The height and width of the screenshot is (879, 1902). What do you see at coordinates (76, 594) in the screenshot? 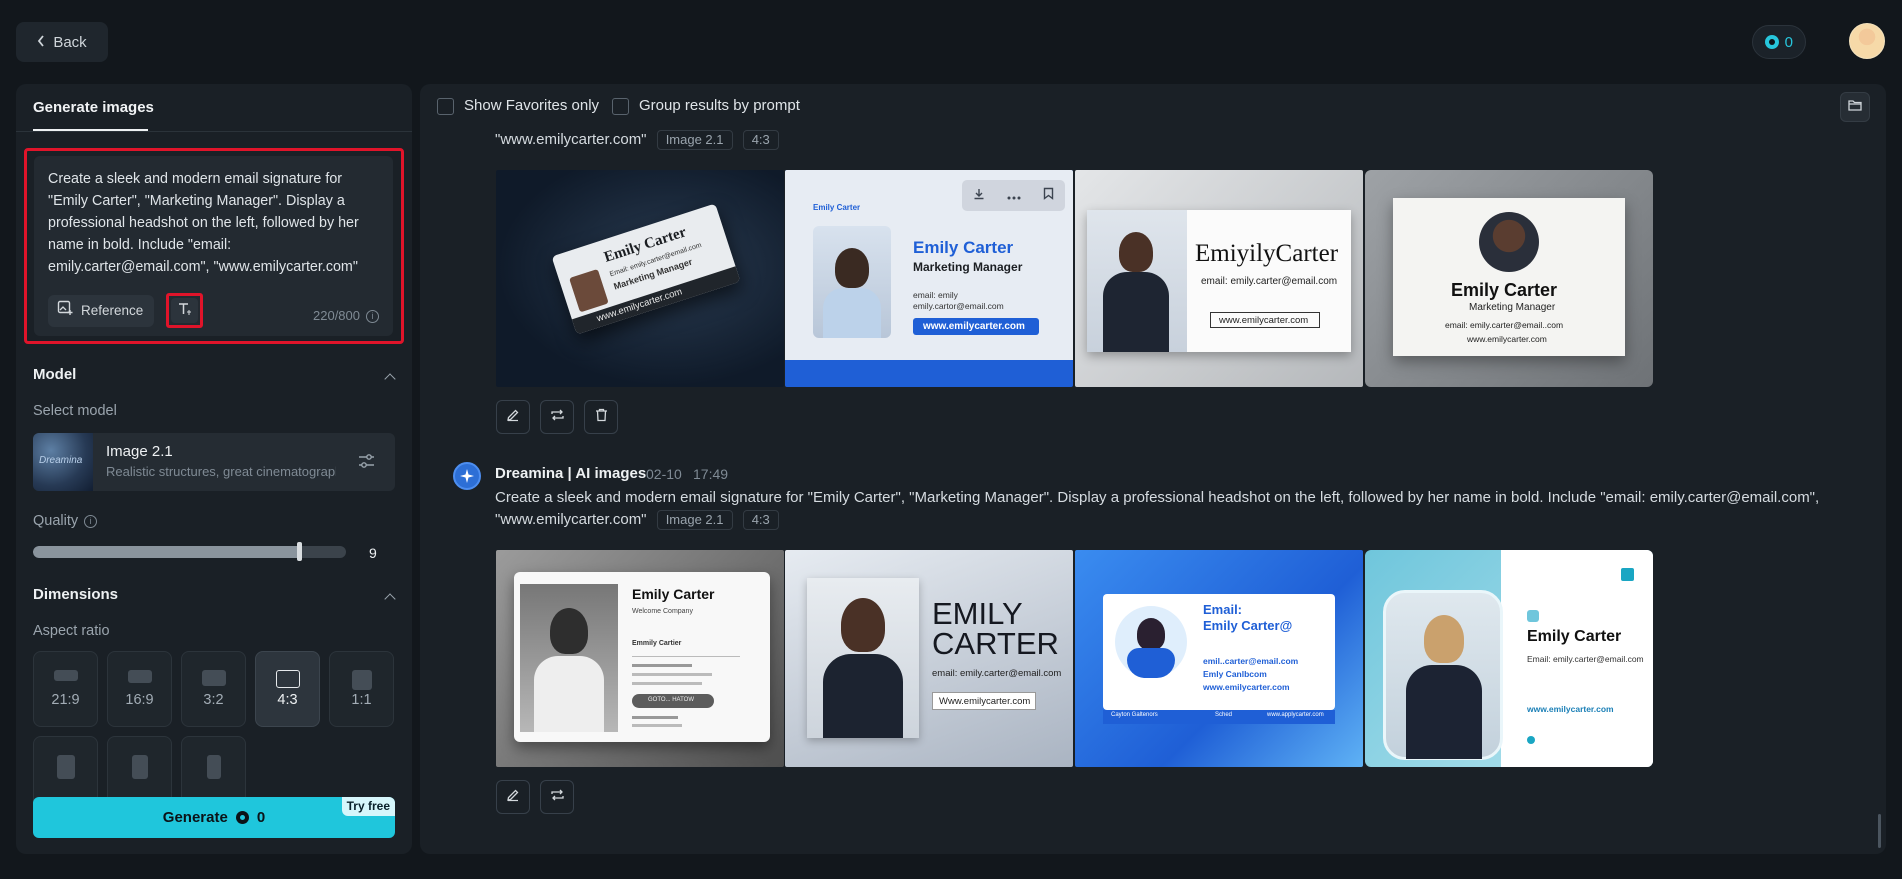
I see `dimensions-section-title: Dimensions` at bounding box center [76, 594].